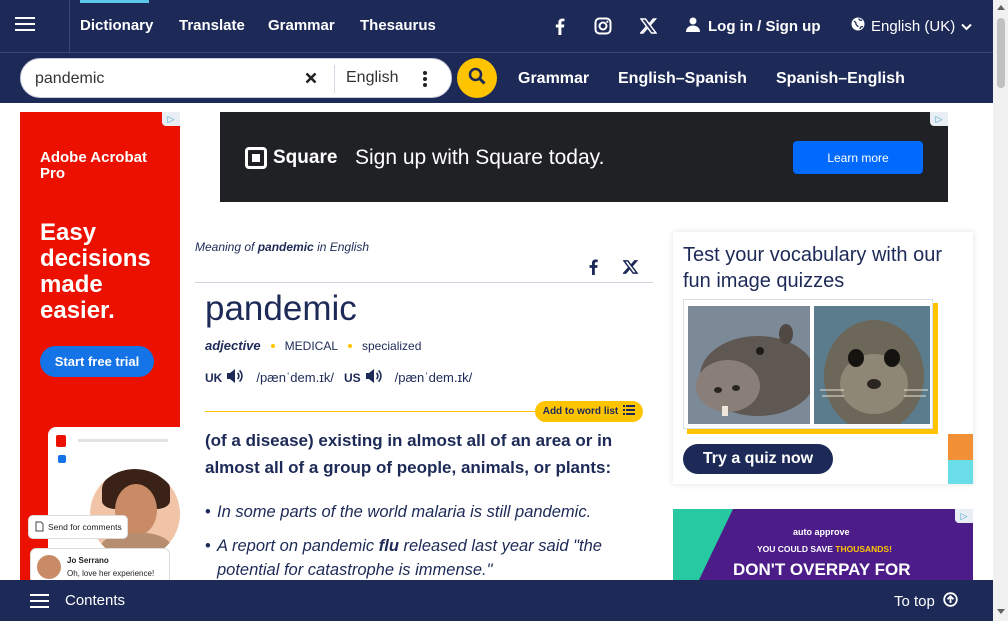 The width and height of the screenshot is (1008, 621). Describe the element at coordinates (160, 79) in the screenshot. I see `search-input` at that location.